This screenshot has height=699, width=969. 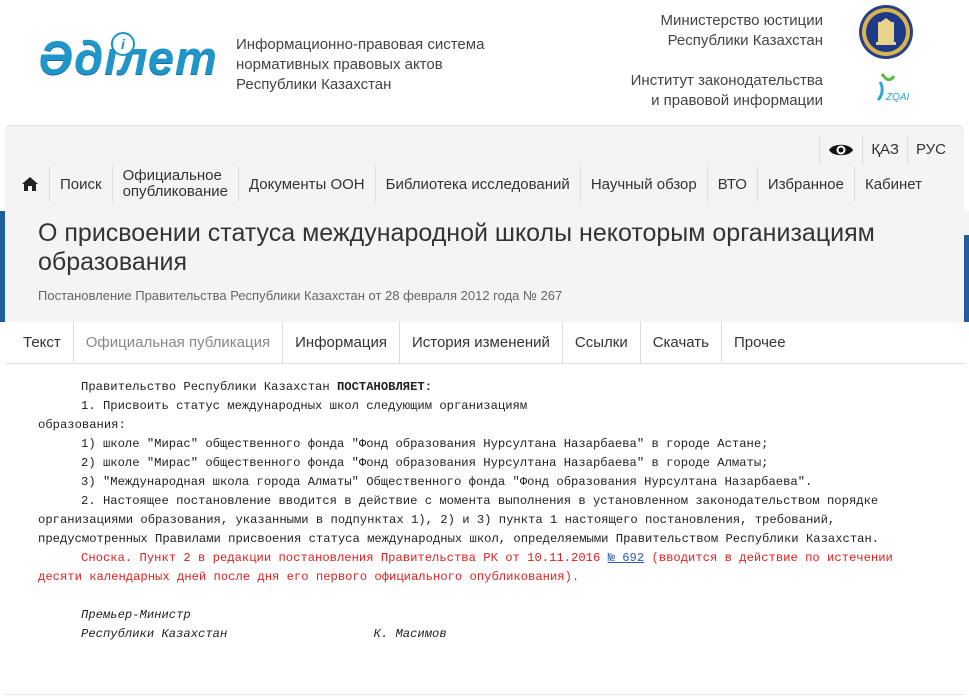 What do you see at coordinates (931, 150) in the screenshot?
I see `lang-rus-link: РУС` at bounding box center [931, 150].